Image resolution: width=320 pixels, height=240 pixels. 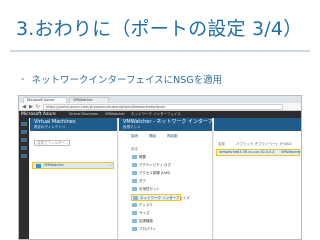 I want to click on menu-item-label: 可用性セット, so click(x=149, y=189).